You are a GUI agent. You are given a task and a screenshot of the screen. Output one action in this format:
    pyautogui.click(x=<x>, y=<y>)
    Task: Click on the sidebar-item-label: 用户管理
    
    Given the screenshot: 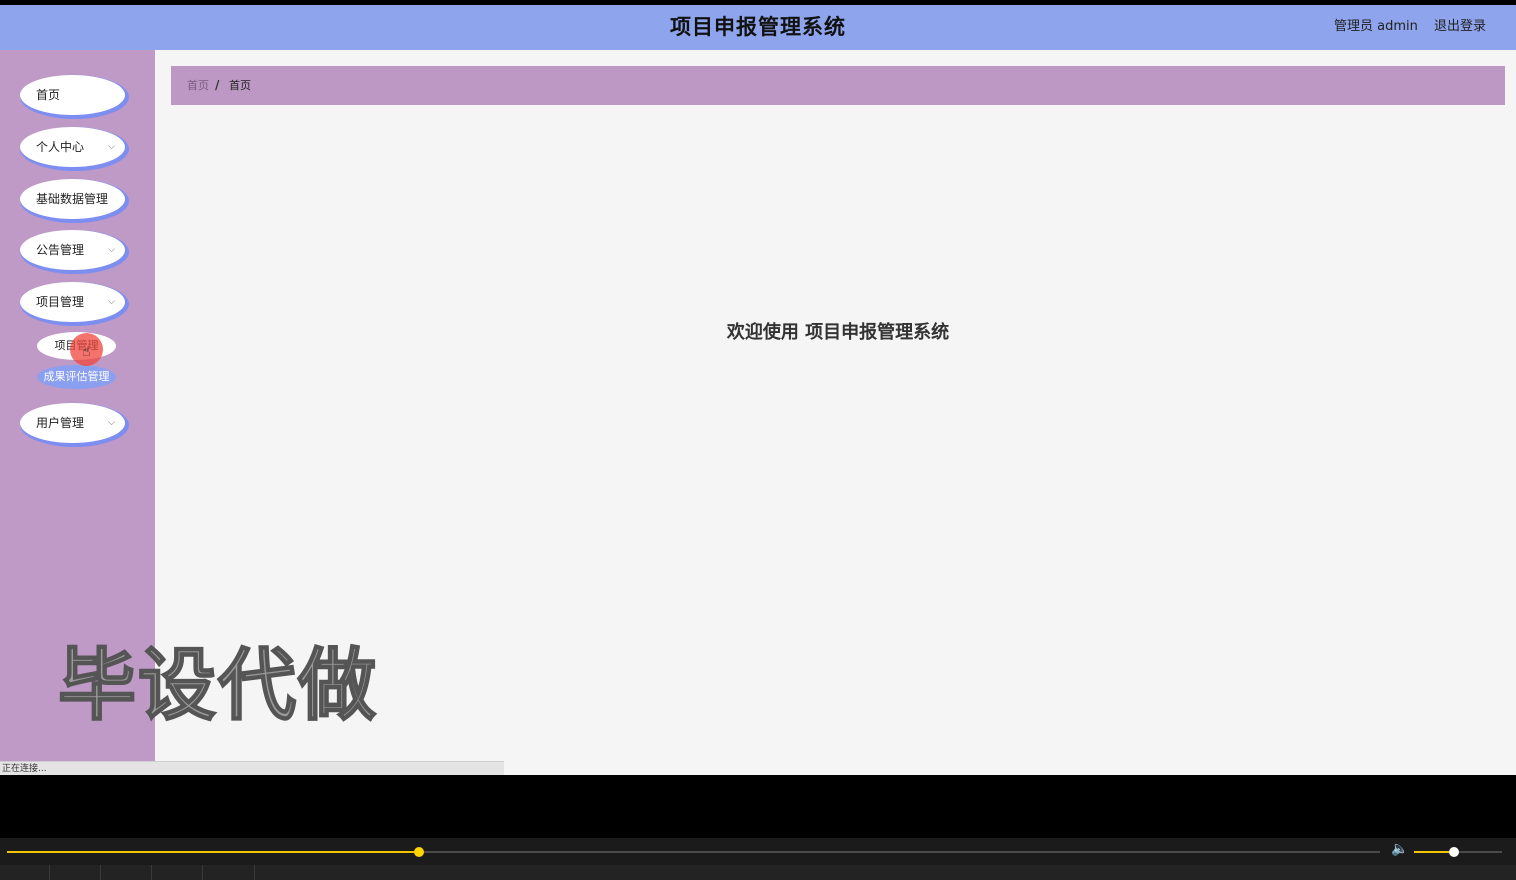 What is the action you would take?
    pyautogui.click(x=60, y=423)
    